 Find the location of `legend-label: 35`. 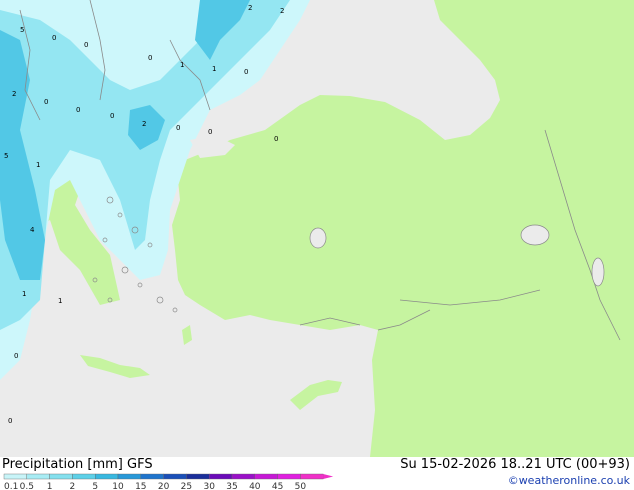

legend-label: 35 is located at coordinates (231, 486).